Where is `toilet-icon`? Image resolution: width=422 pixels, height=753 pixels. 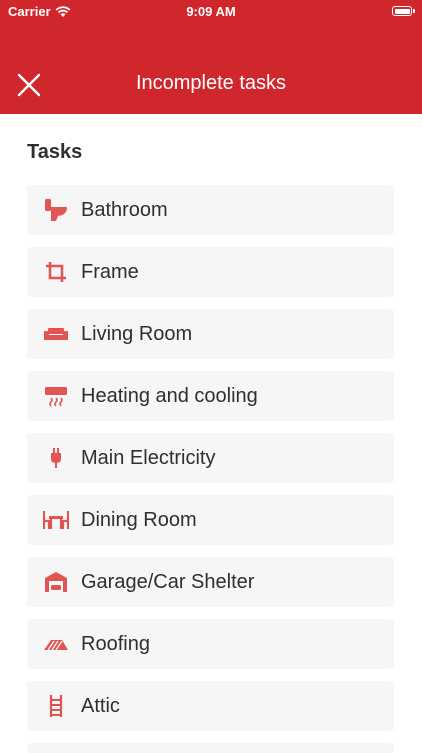
toilet-icon is located at coordinates (56, 210).